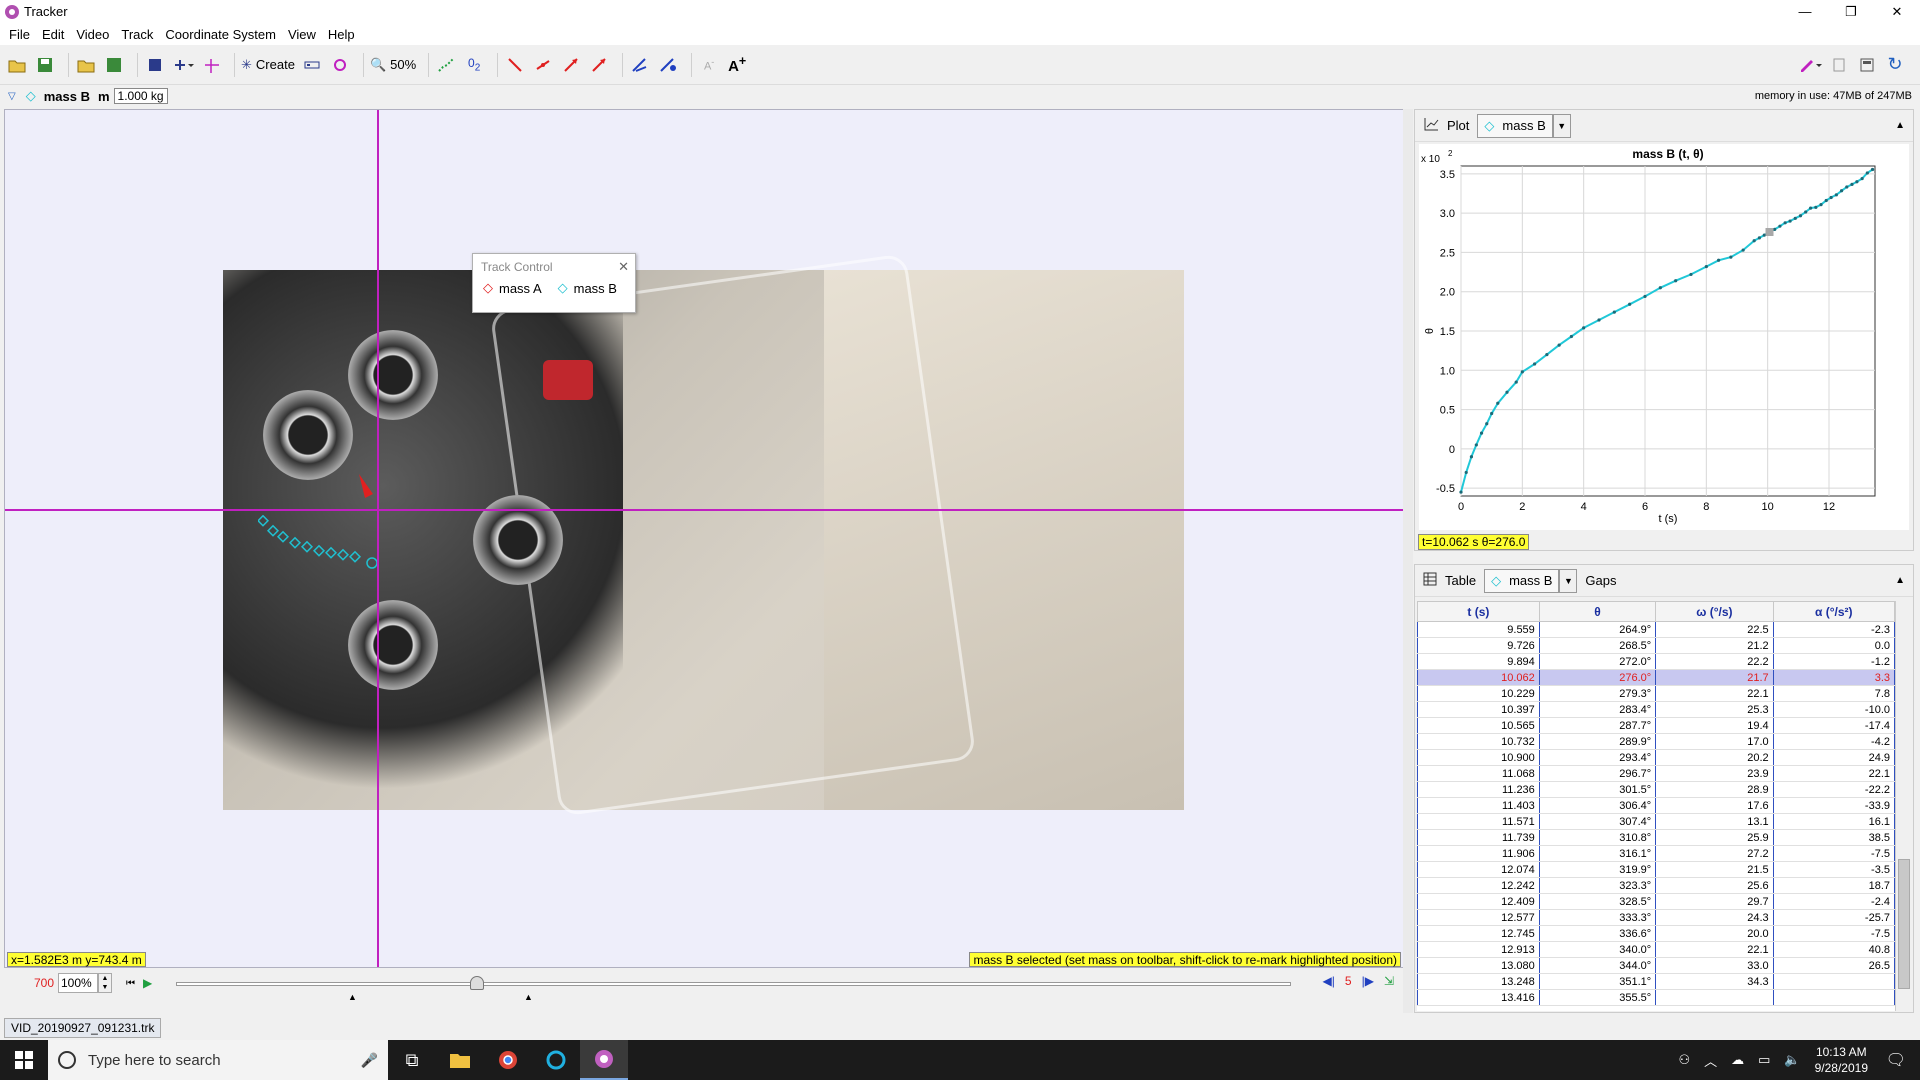 The image size is (1920, 1080). I want to click on show-hidden-icons: ︿, so click(1710, 1060).